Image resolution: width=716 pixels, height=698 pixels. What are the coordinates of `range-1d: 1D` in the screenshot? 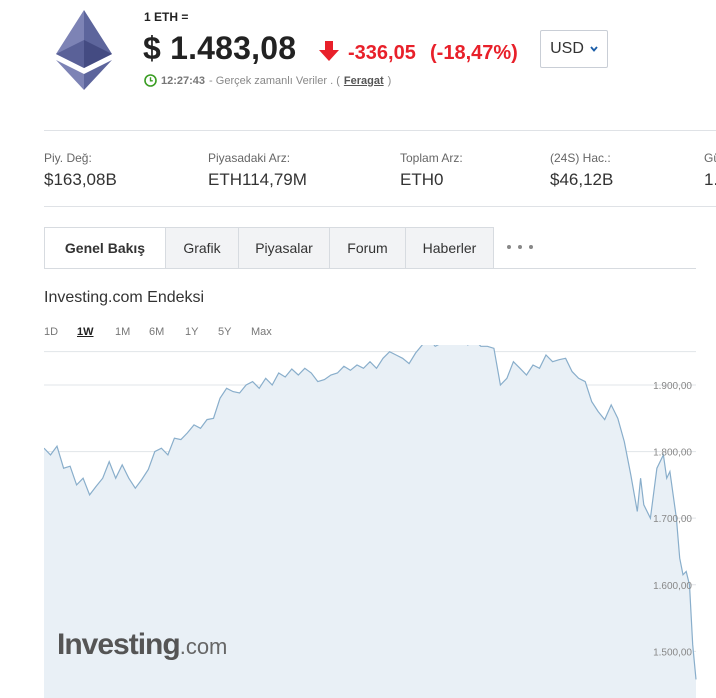 It's located at (60, 332).